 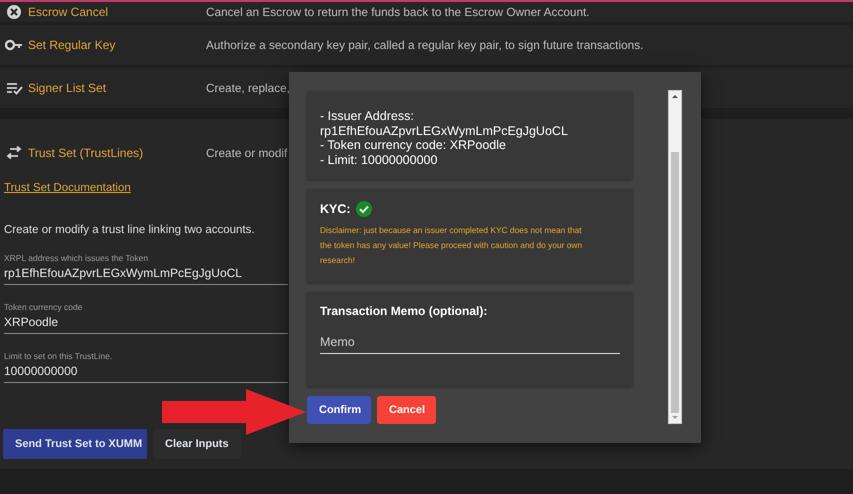 I want to click on action-title: Signer List Set, so click(x=117, y=88).